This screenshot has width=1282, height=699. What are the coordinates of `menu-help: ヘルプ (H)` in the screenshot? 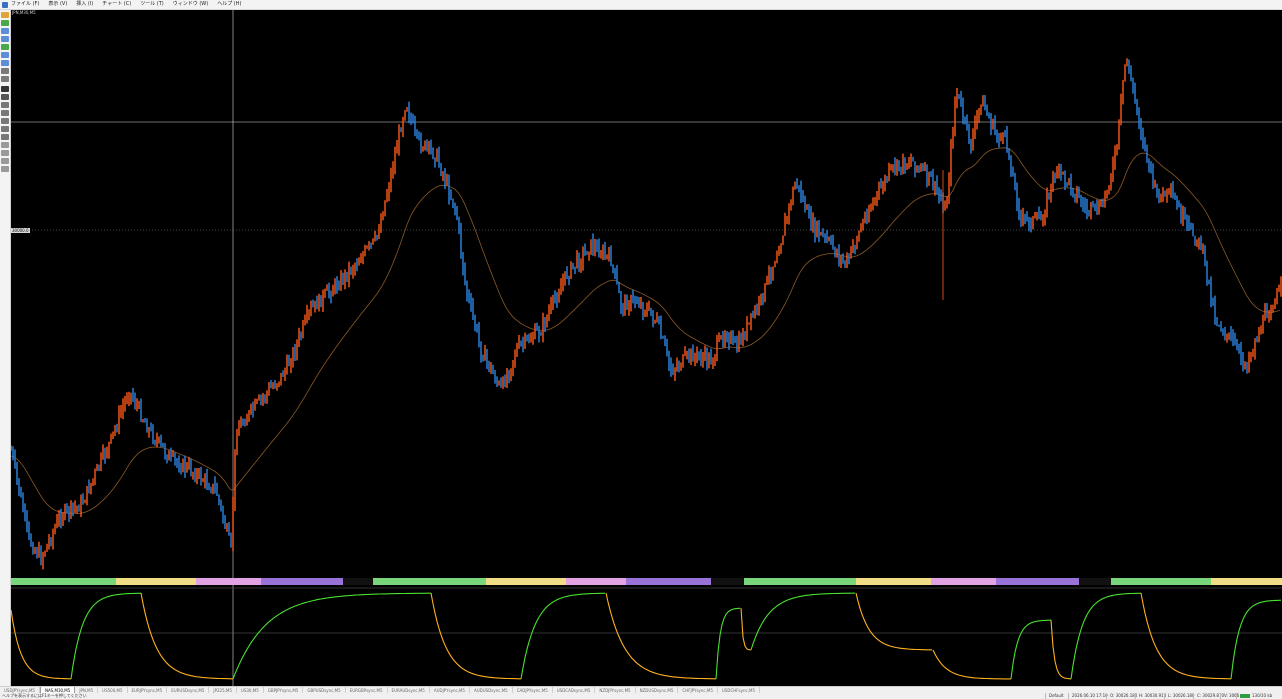 It's located at (229, 4).